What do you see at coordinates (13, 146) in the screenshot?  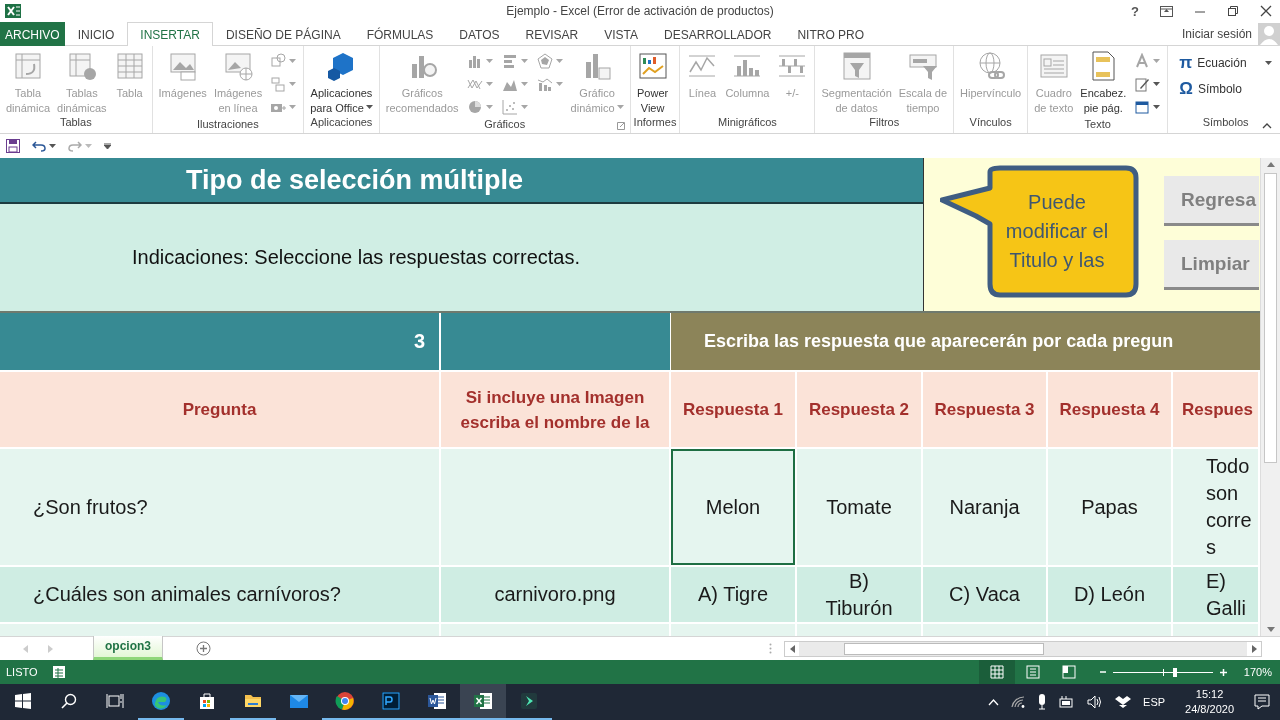 I see `save-icon` at bounding box center [13, 146].